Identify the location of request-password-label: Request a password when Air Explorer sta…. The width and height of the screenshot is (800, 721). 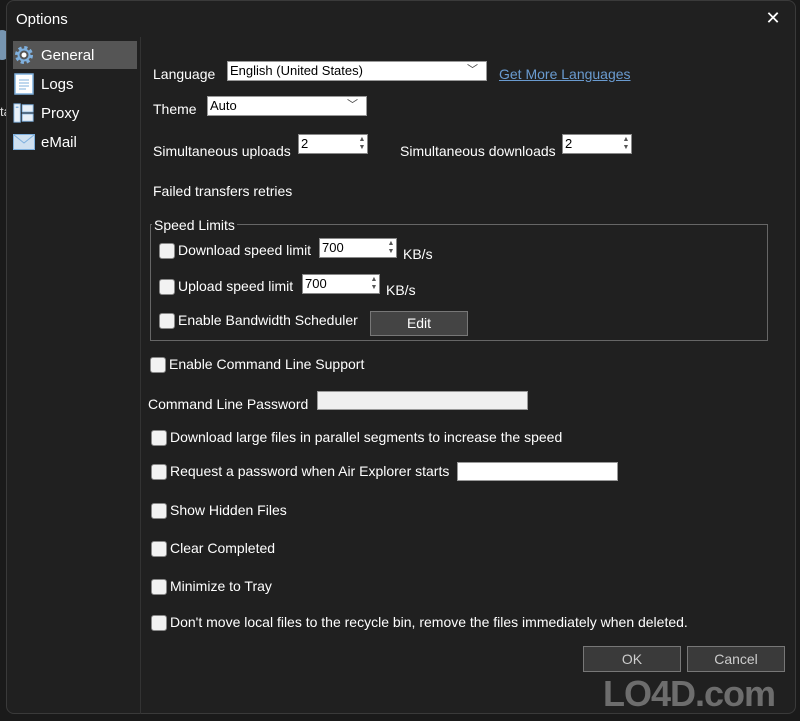
(310, 471).